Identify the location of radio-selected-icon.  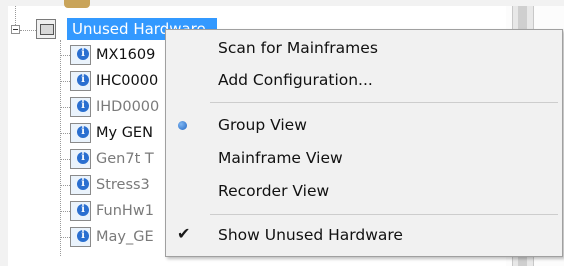
(182, 125).